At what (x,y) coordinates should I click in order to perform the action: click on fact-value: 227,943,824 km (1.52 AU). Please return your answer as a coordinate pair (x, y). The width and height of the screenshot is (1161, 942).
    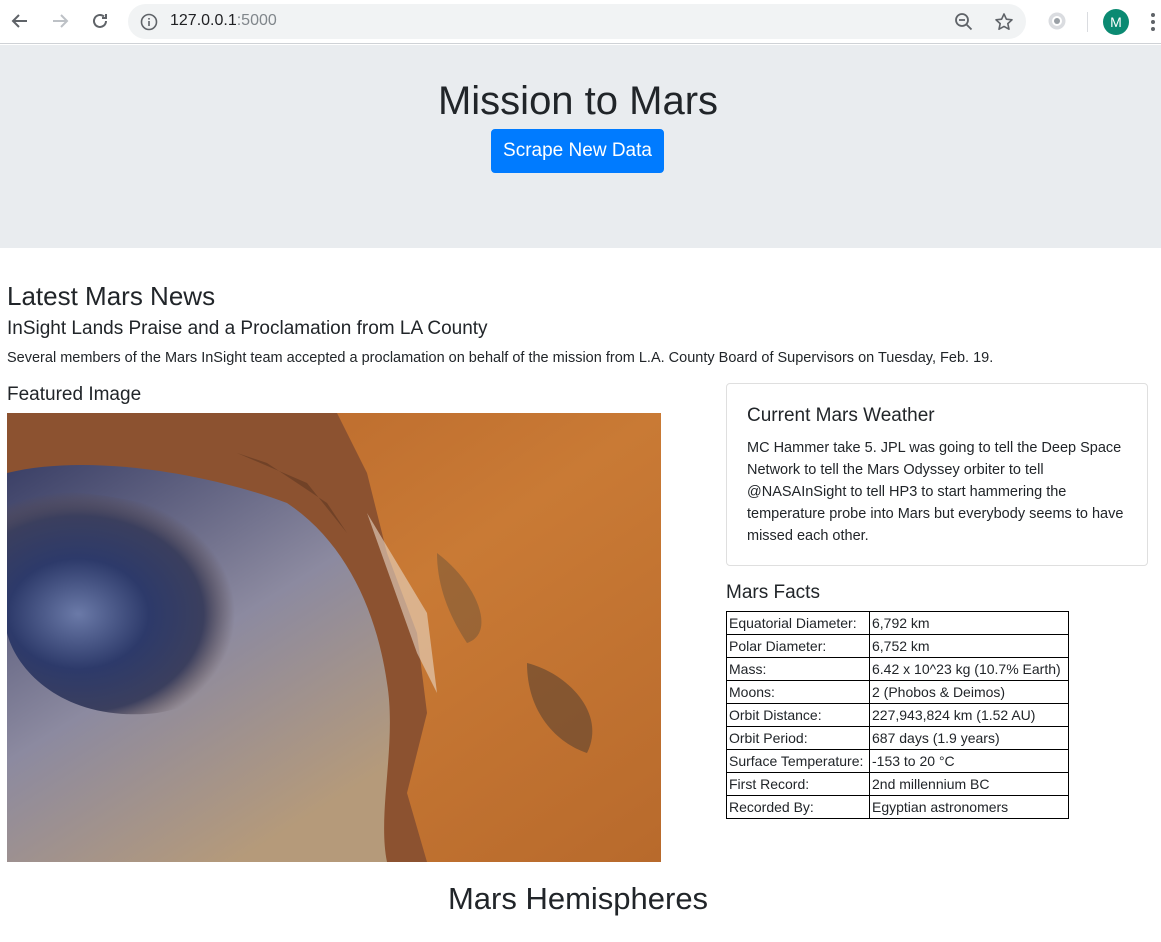
    Looking at the image, I should click on (969, 715).